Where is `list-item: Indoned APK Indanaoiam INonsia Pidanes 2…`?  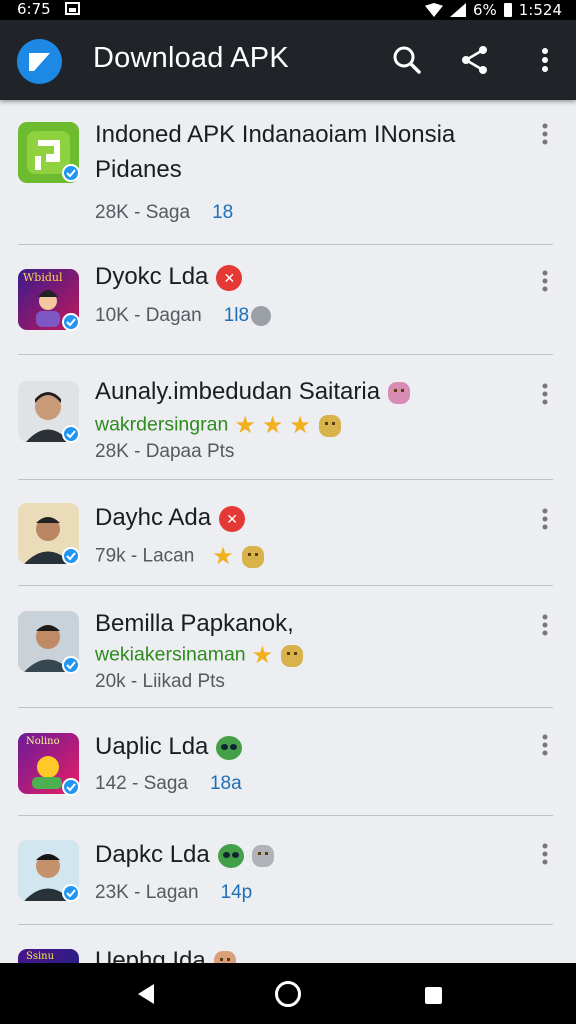 list-item: Indoned APK Indanaoiam INonsia Pidanes 2… is located at coordinates (285, 172).